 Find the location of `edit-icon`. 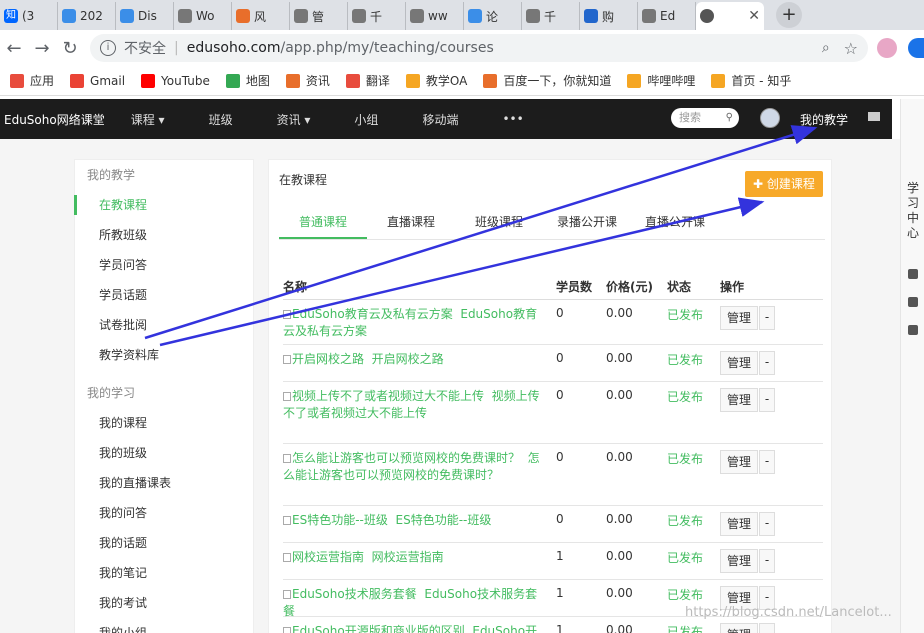

edit-icon is located at coordinates (913, 274).